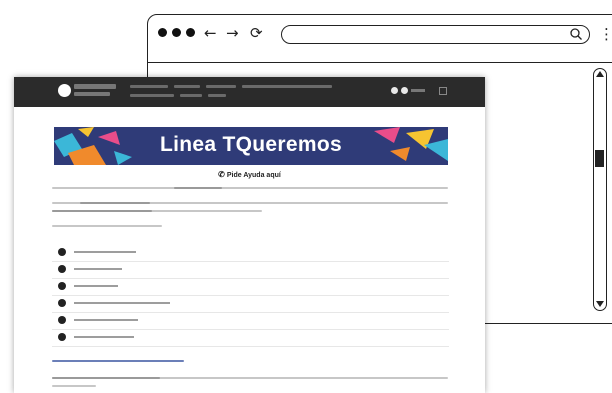 This screenshot has width=612, height=393. I want to click on site-logo-icon, so click(64, 90).